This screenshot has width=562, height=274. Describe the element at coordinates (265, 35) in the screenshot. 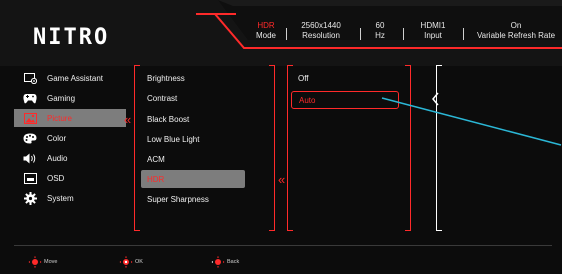

I see `status-mode-label: Mode` at that location.